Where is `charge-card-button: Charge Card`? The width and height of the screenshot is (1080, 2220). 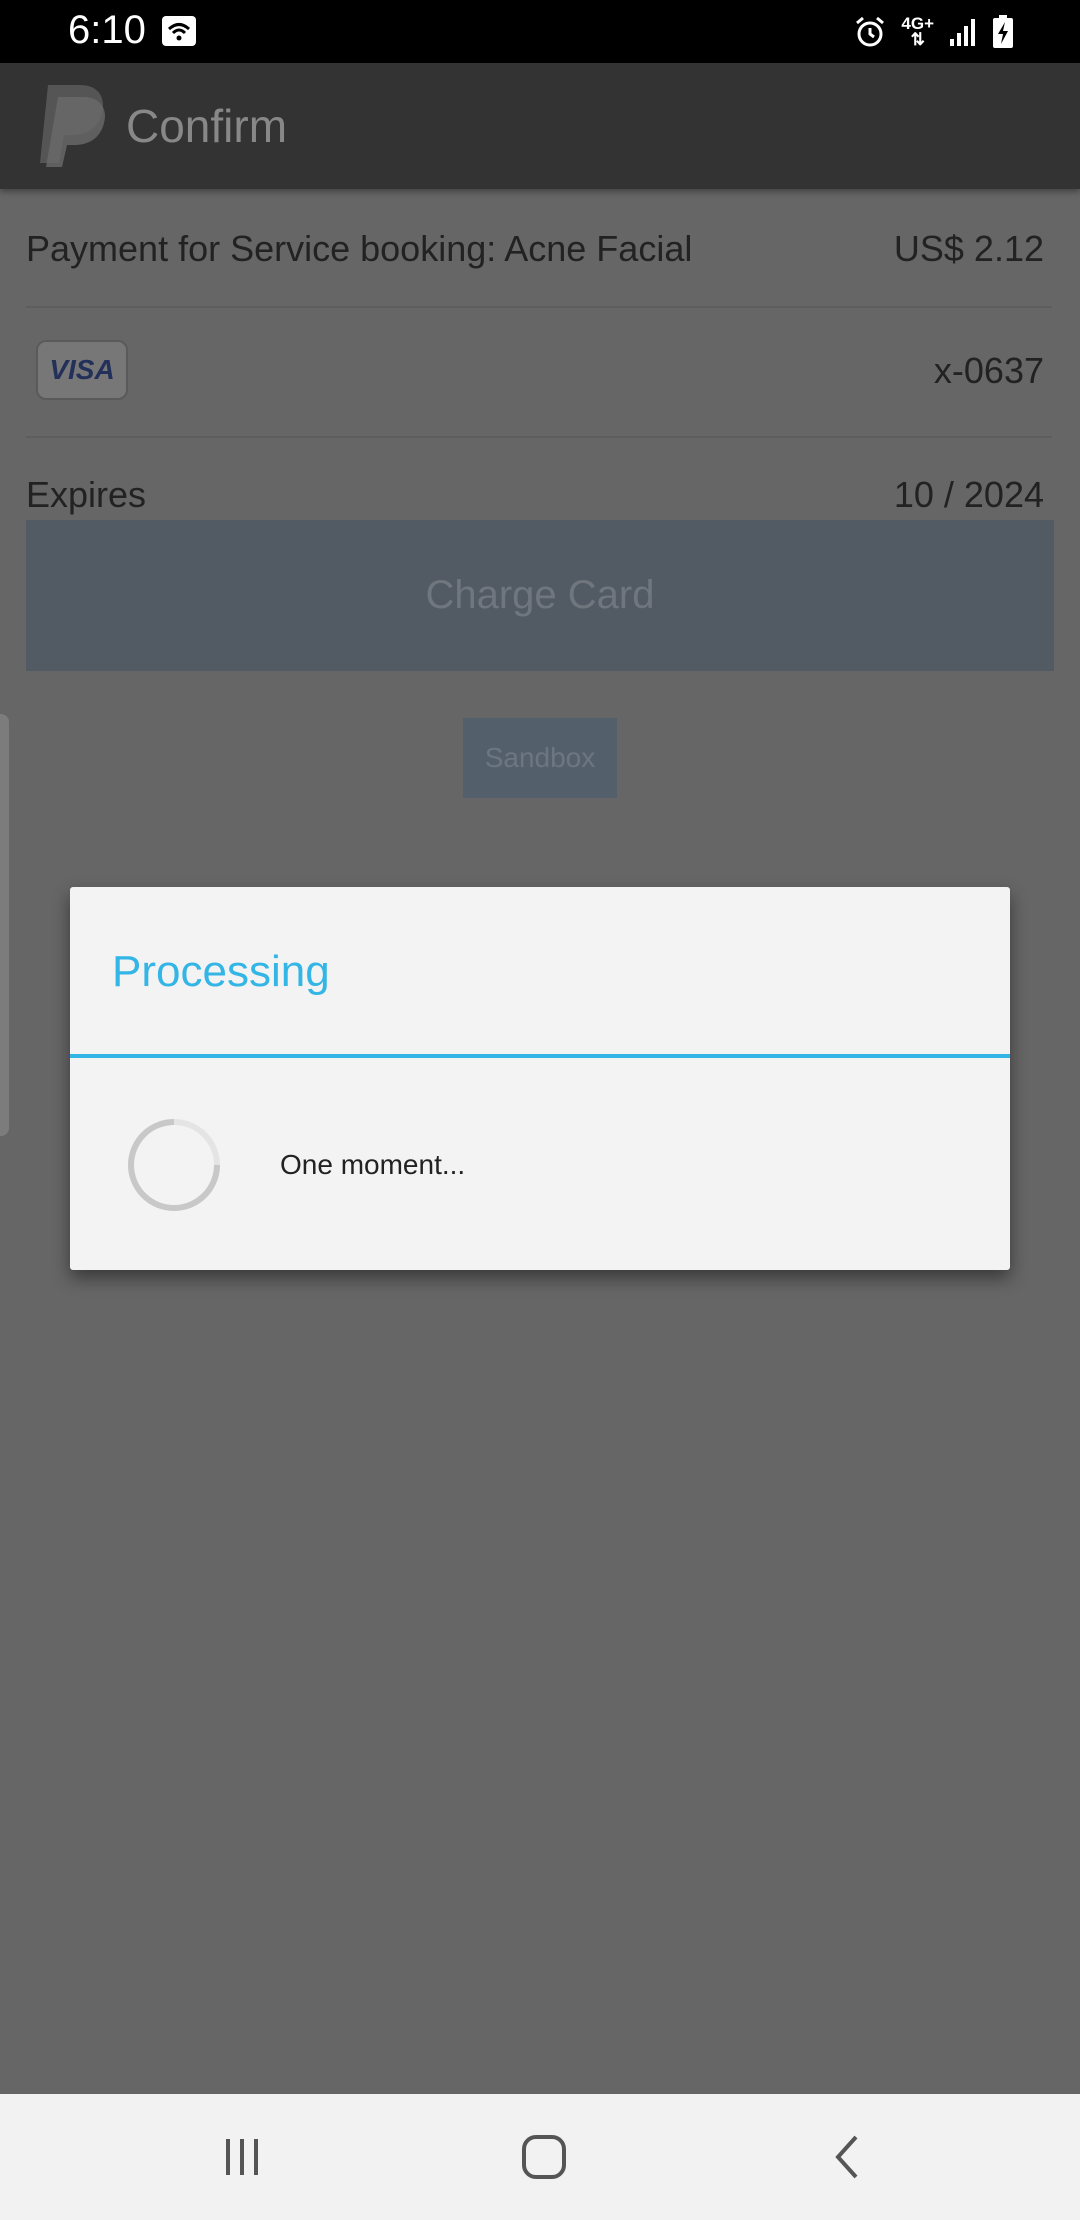
charge-card-button: Charge Card is located at coordinates (540, 595).